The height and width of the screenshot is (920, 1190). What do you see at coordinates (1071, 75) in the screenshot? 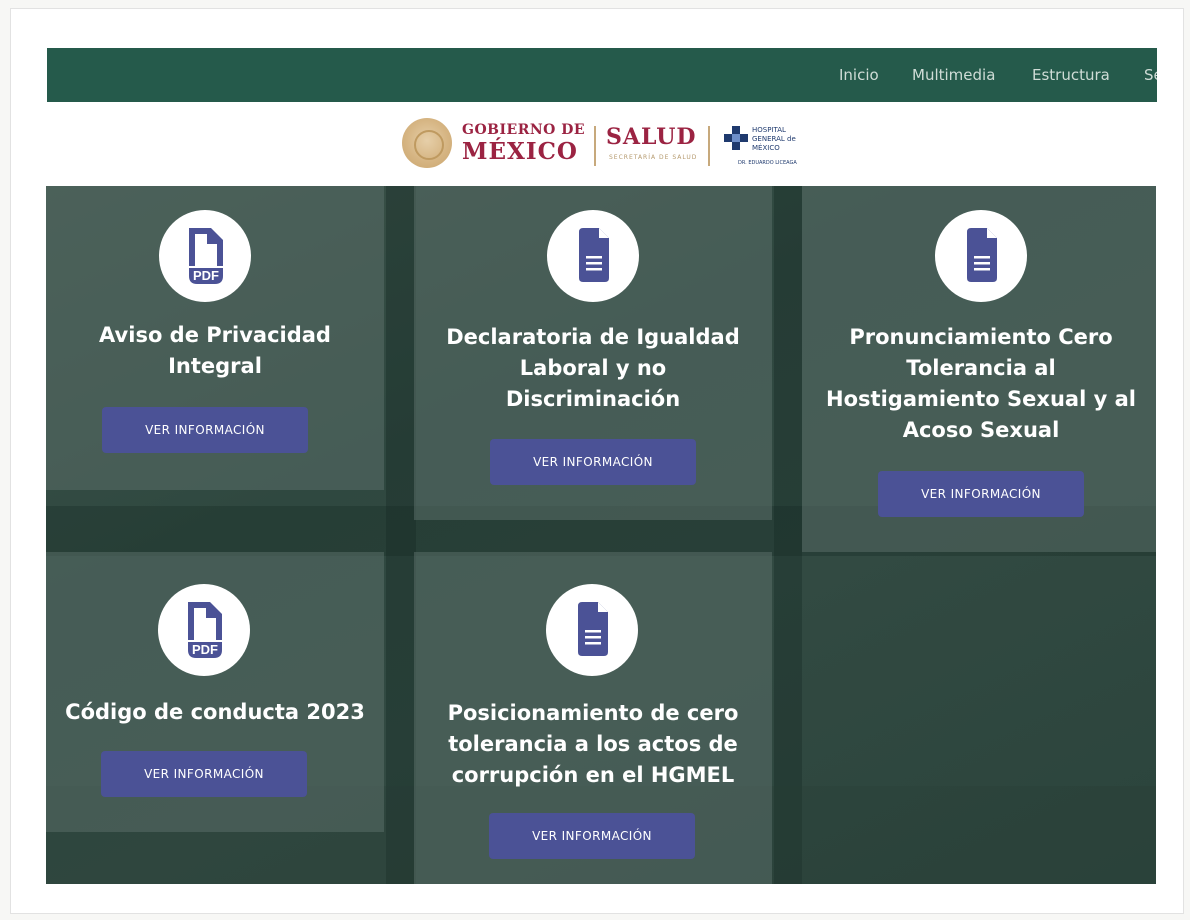
I see `nav-link-estructura: Estructura` at bounding box center [1071, 75].